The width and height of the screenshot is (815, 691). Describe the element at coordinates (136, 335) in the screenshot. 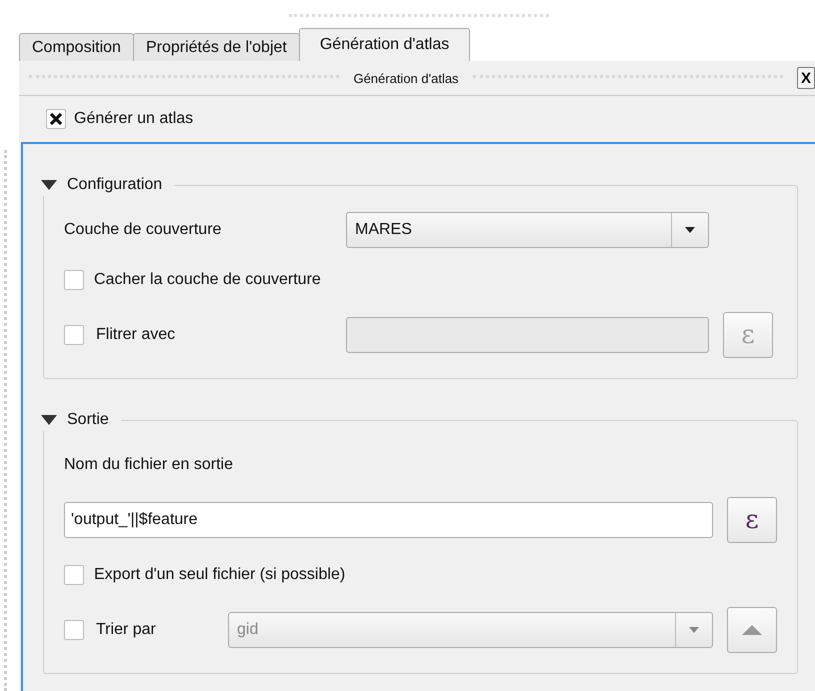

I see `checkbox-label: Flitrer avec` at that location.